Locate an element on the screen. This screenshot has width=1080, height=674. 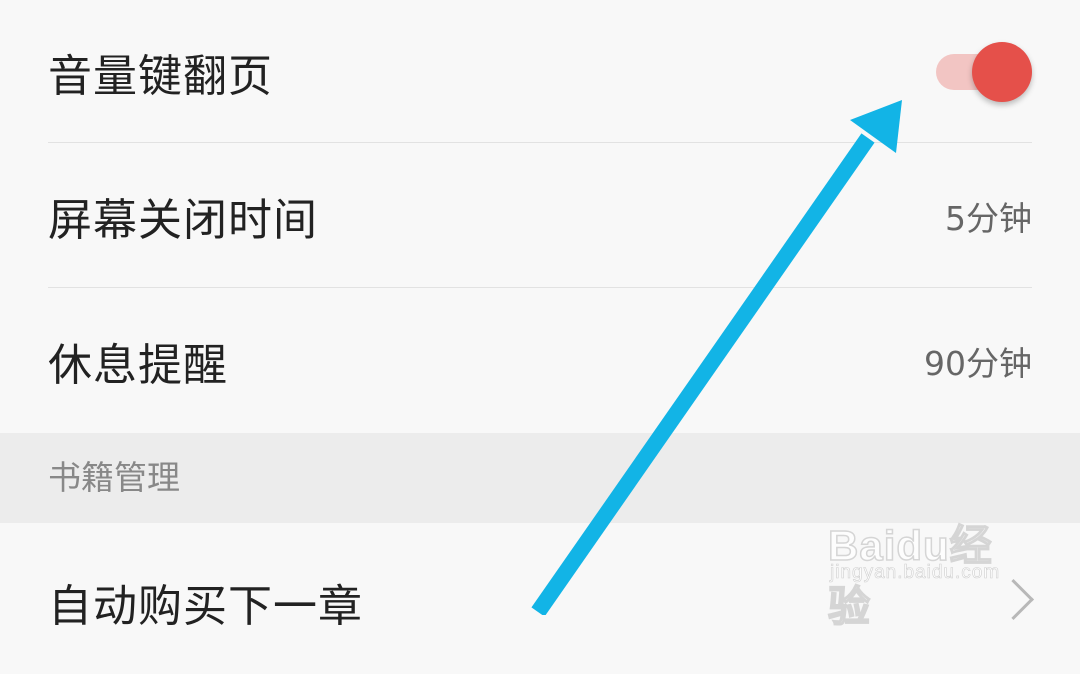
setting-label: 自动购买下一章 is located at coordinates (205, 606).